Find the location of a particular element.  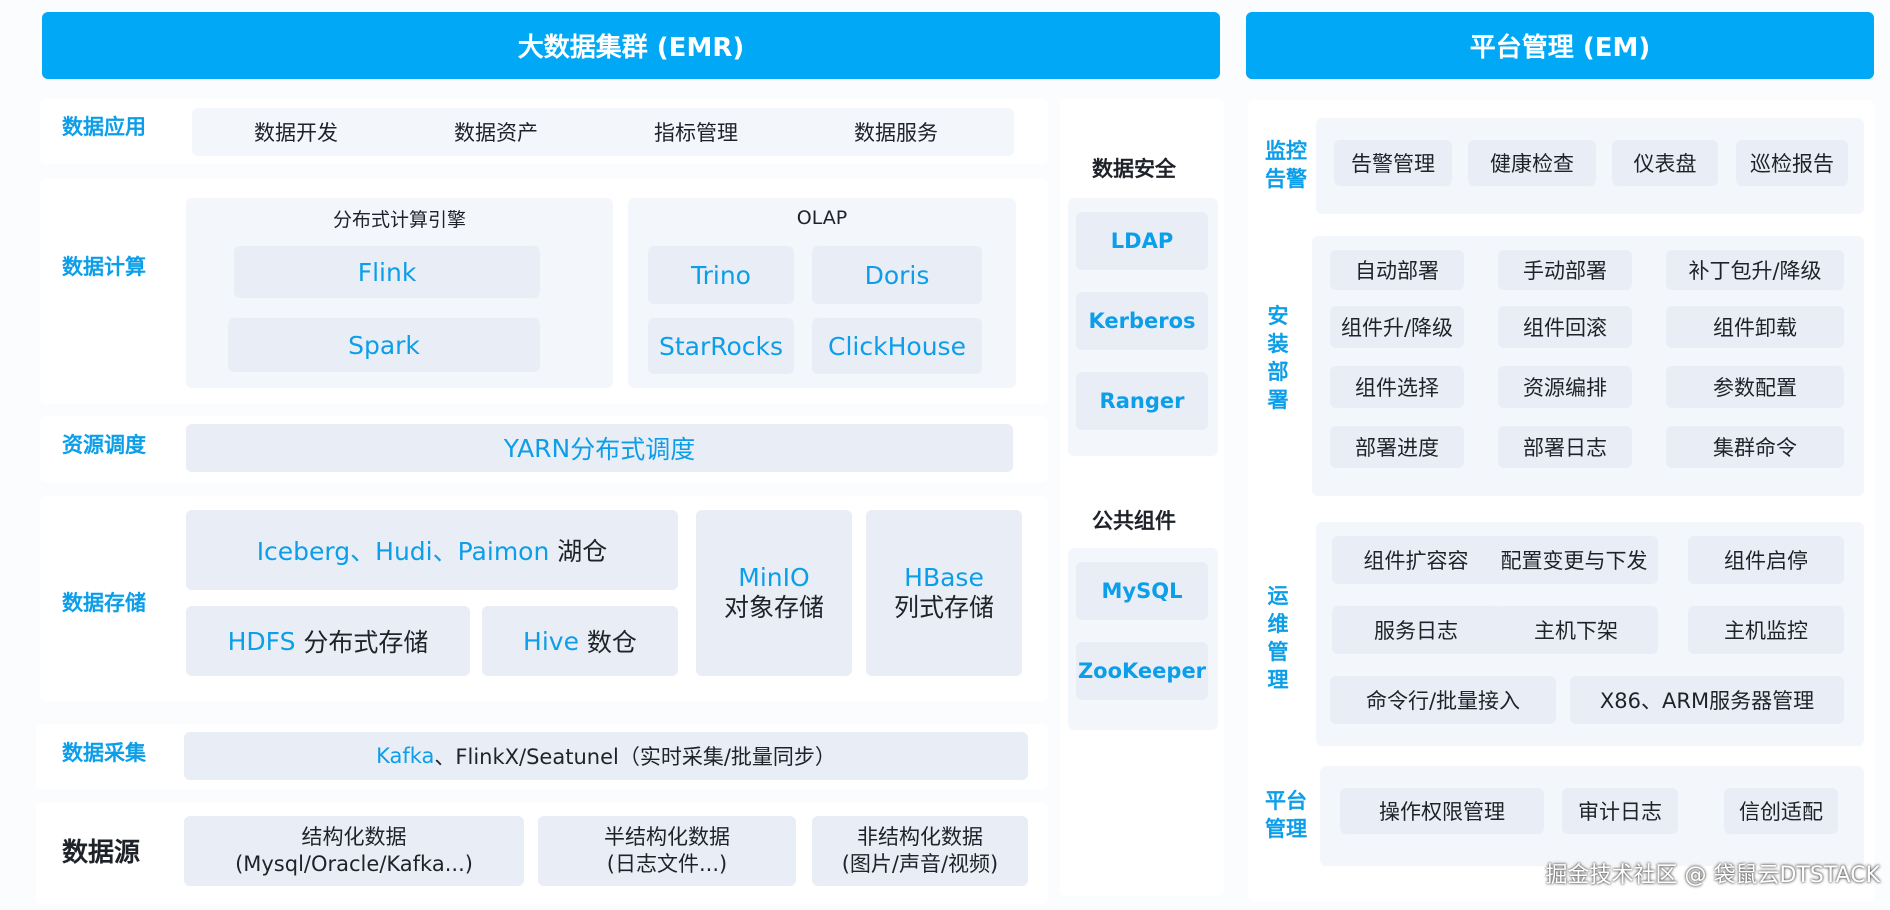

olap-starrocks: StarRocks is located at coordinates (721, 346).